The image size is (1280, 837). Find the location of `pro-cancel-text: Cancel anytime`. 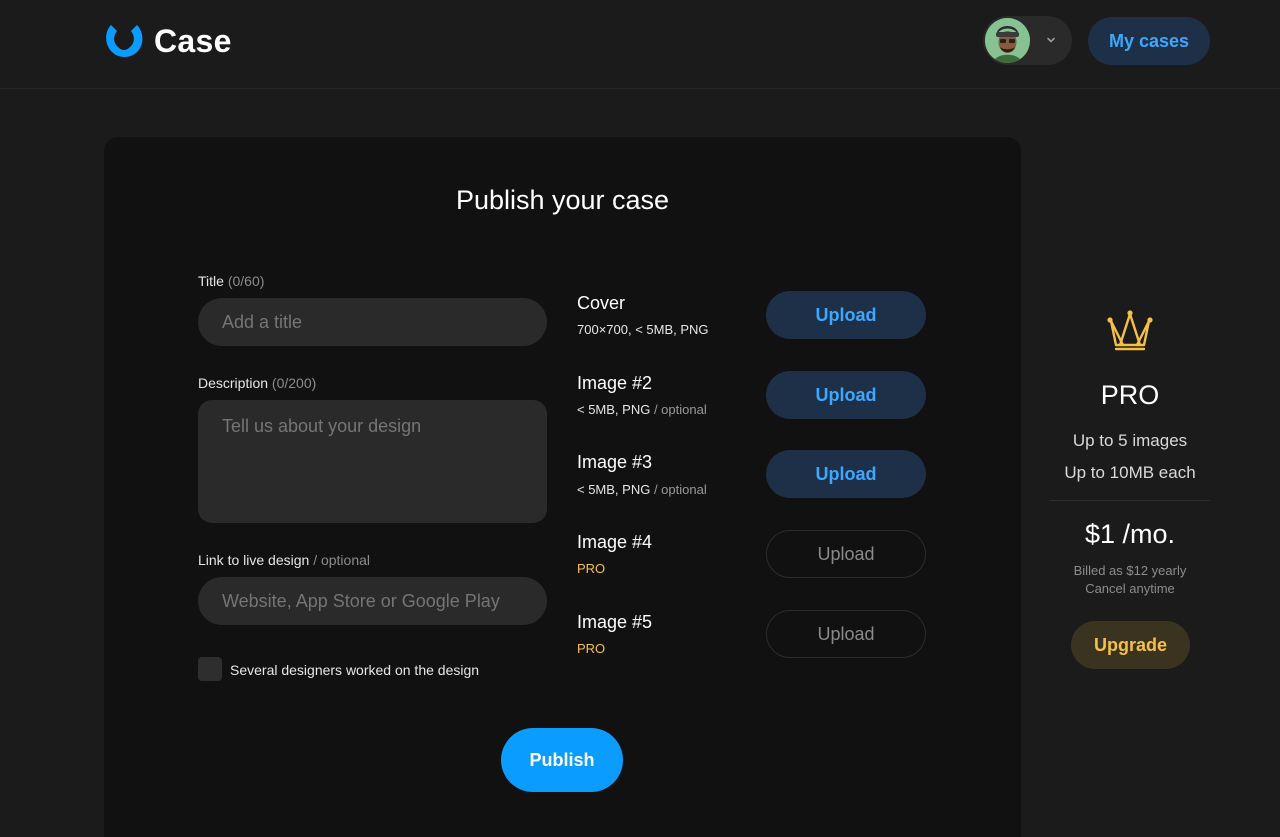

pro-cancel-text: Cancel anytime is located at coordinates (1130, 588).